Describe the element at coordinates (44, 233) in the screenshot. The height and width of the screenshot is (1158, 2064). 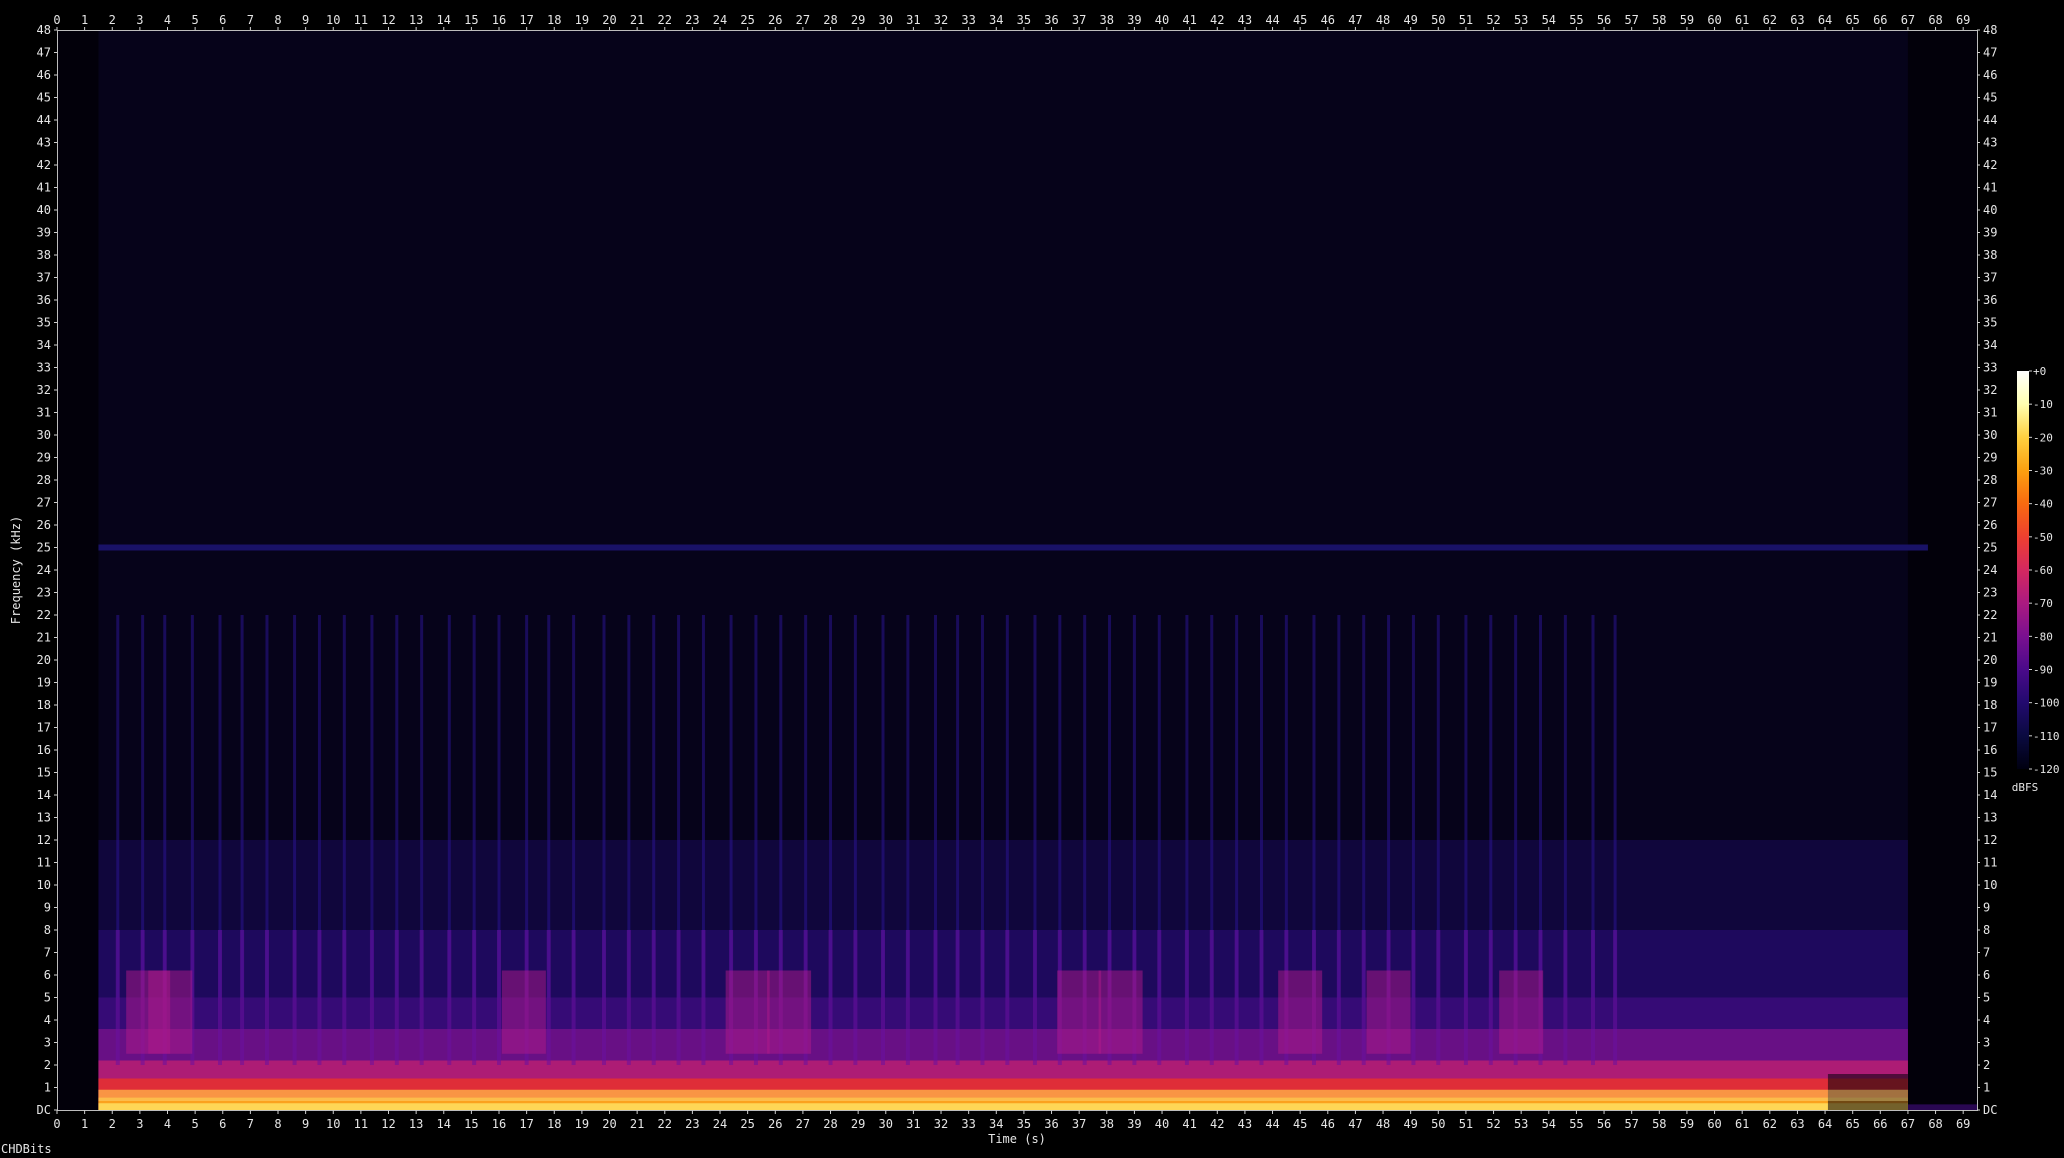
I see `y-tick-label: 39` at that location.